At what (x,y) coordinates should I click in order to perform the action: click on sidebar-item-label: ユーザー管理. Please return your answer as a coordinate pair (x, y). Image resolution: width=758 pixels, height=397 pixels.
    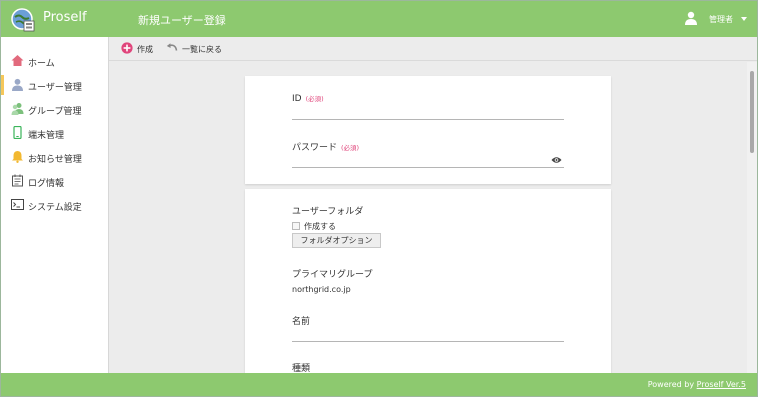
    Looking at the image, I should click on (55, 88).